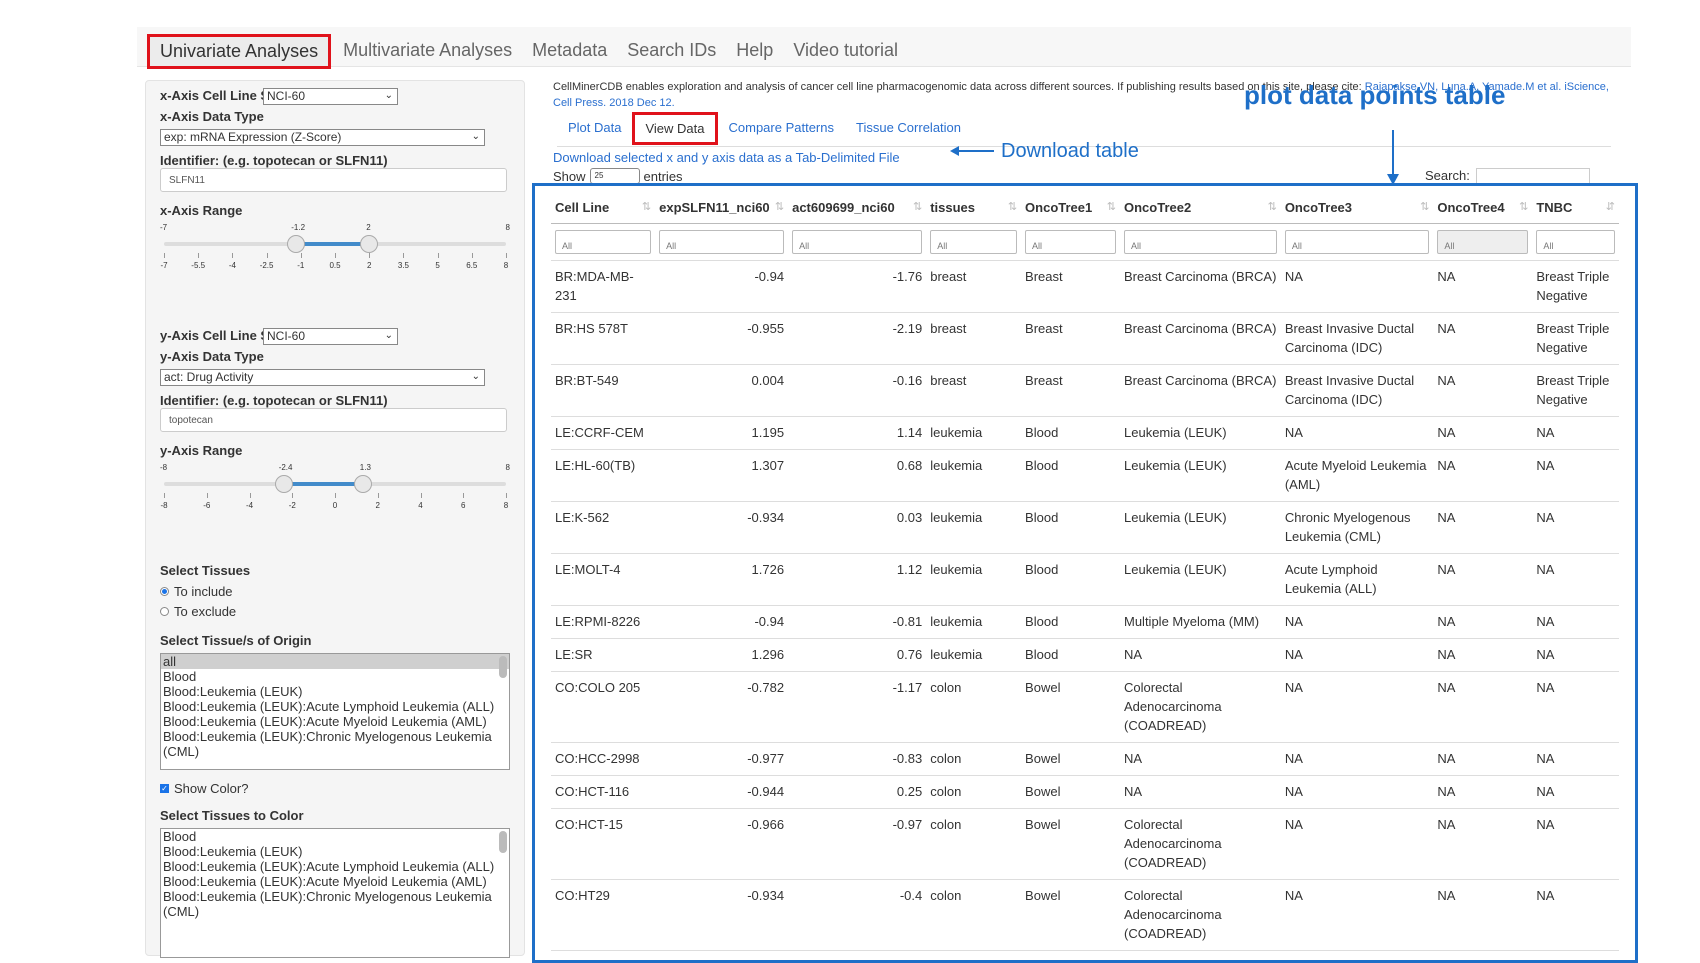 Image resolution: width=1700 pixels, height=963 pixels. I want to click on column-header-label: TNBC, so click(1554, 207).